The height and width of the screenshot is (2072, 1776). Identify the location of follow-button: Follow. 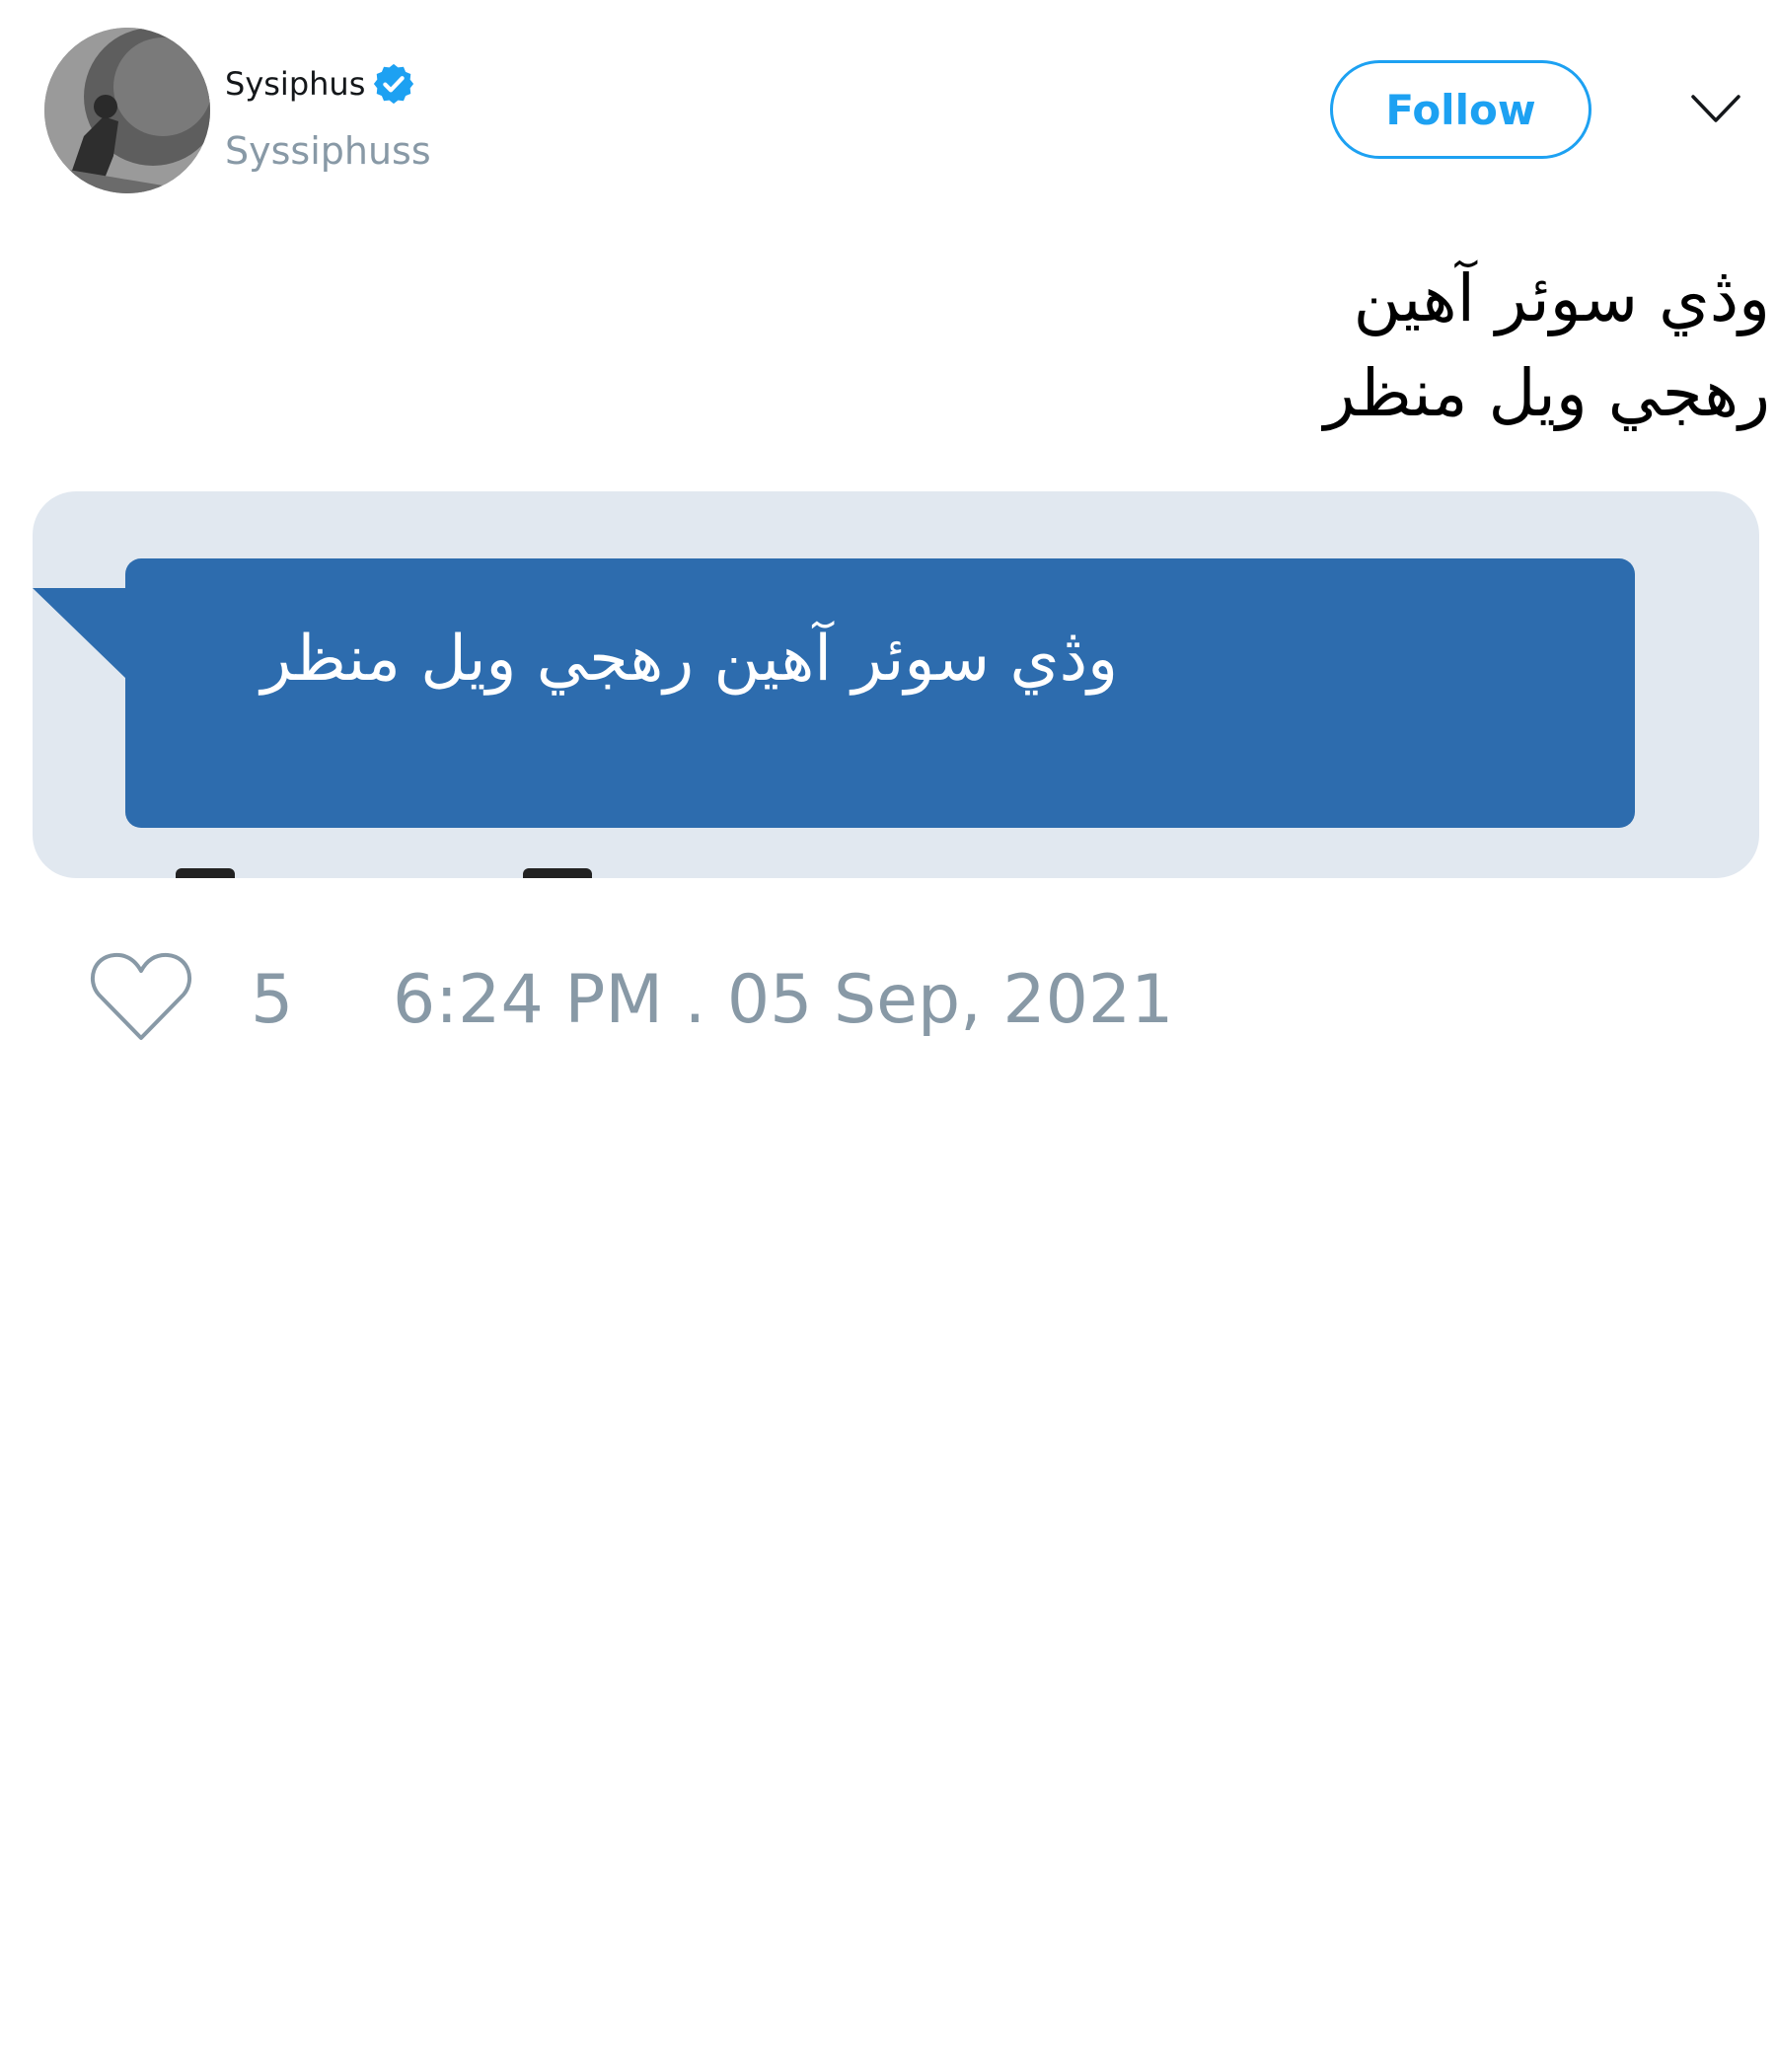
(1461, 110).